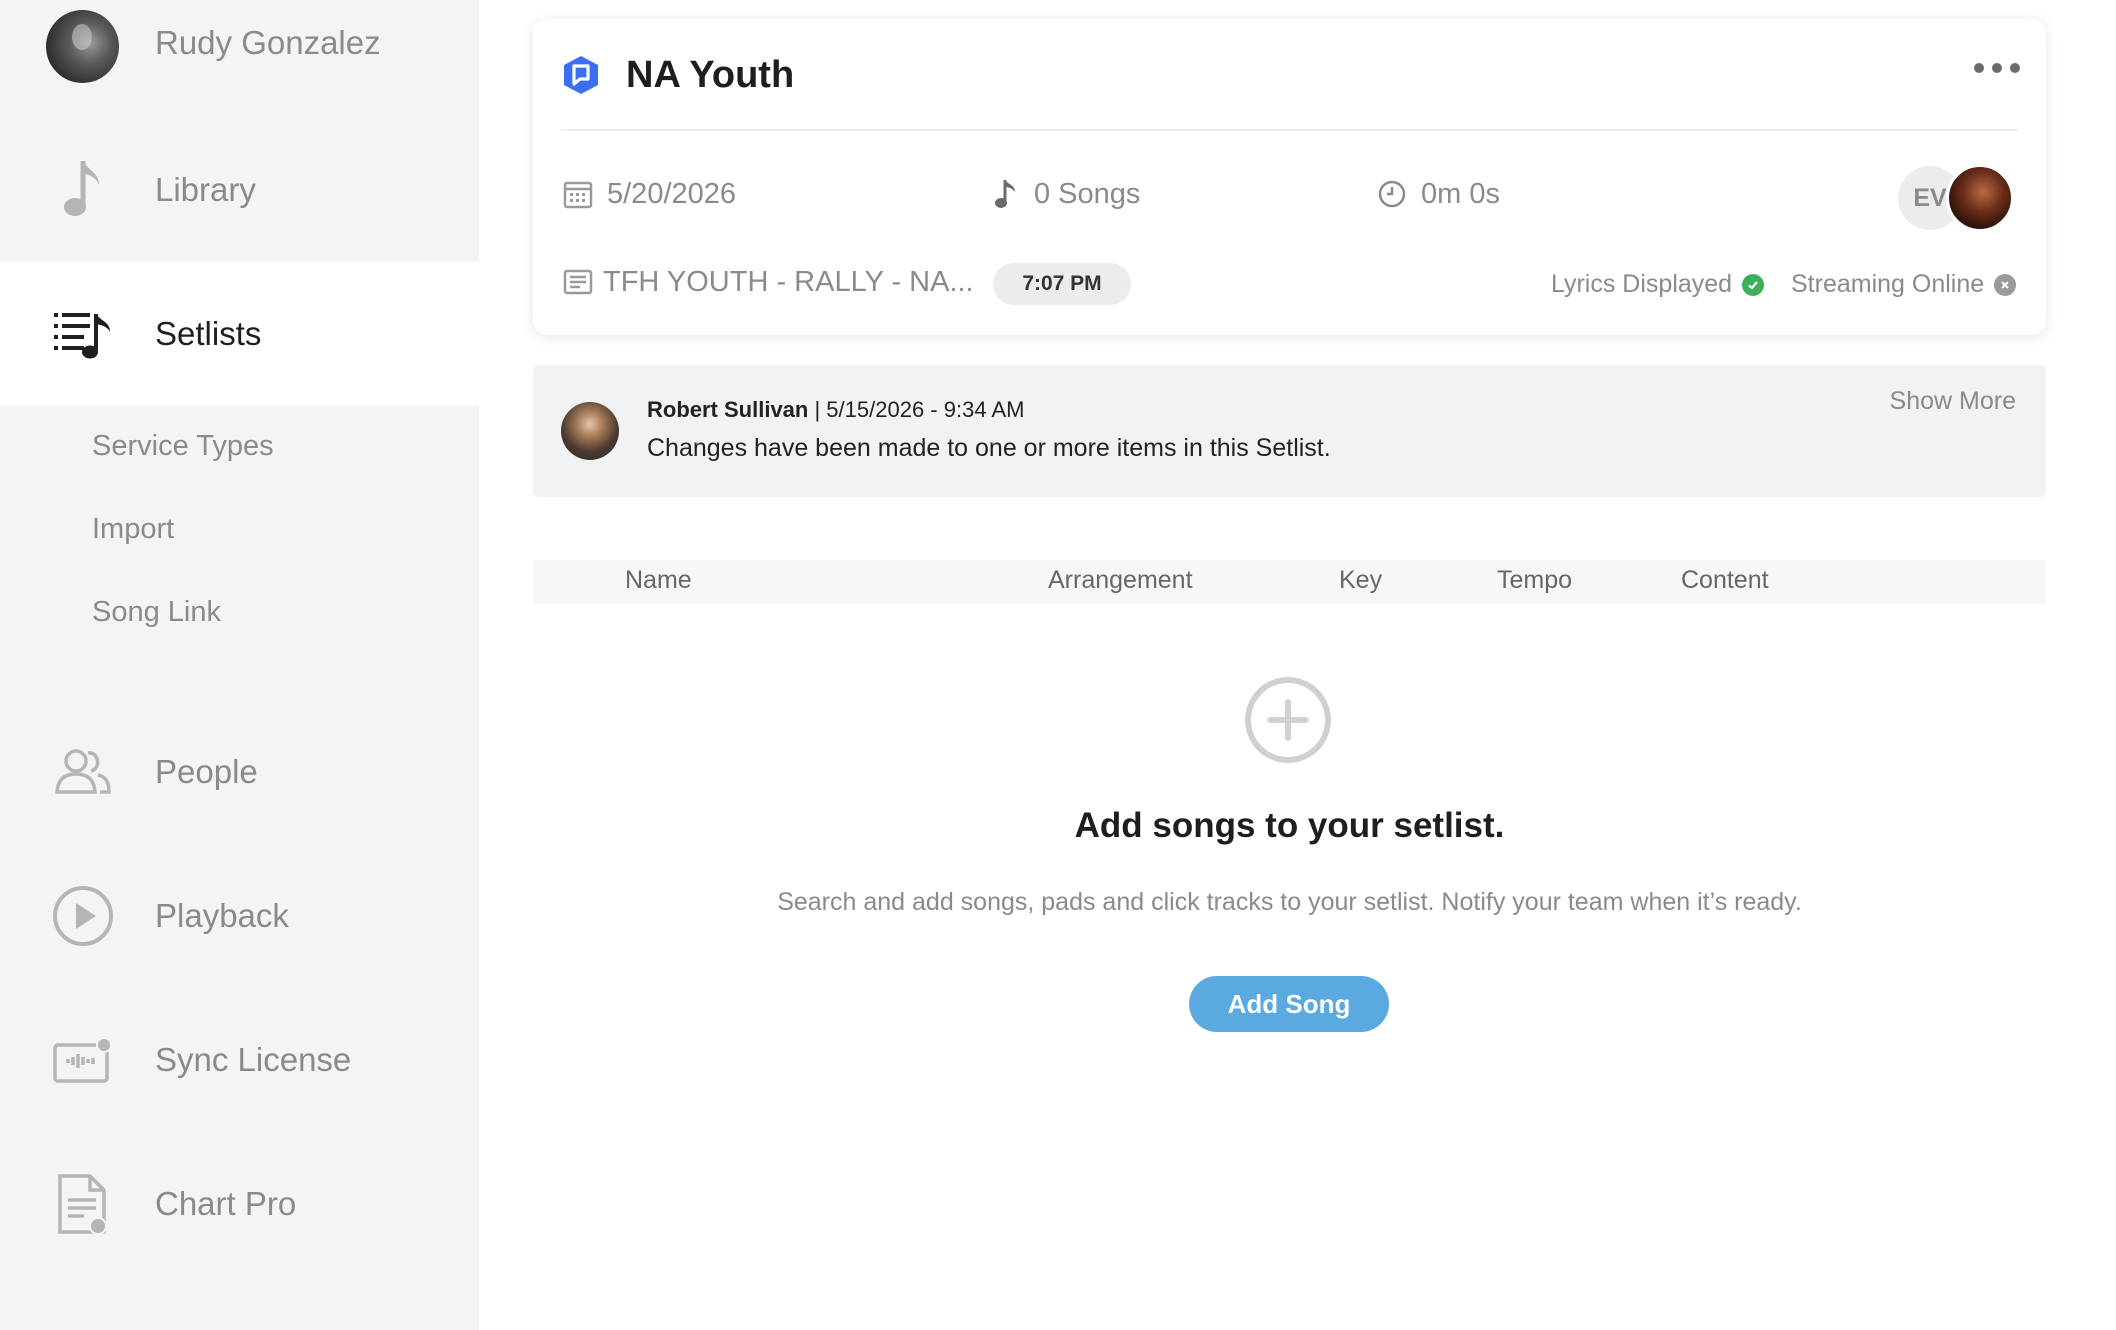 The image size is (2116, 1330). I want to click on setlist-song-count: 0 Songs, so click(1064, 194).